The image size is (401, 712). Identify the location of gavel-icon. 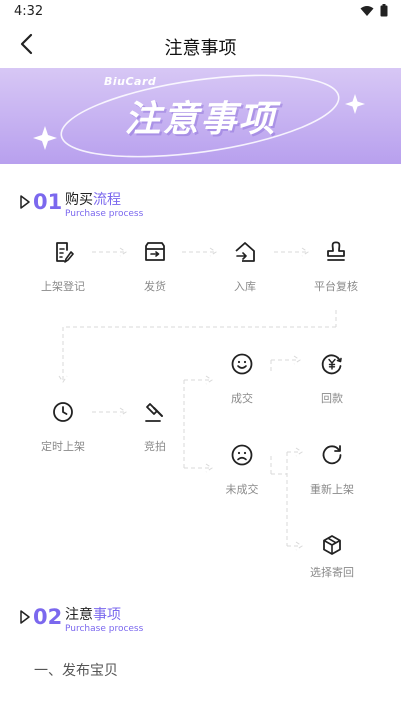
(154, 412).